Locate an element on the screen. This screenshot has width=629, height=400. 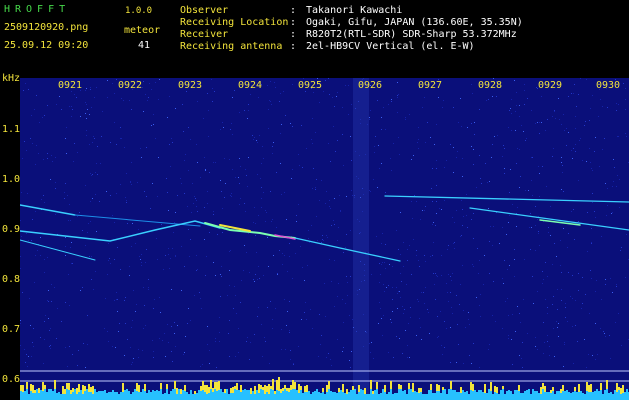
y-tick-label: 0.8 is located at coordinates (11, 279).